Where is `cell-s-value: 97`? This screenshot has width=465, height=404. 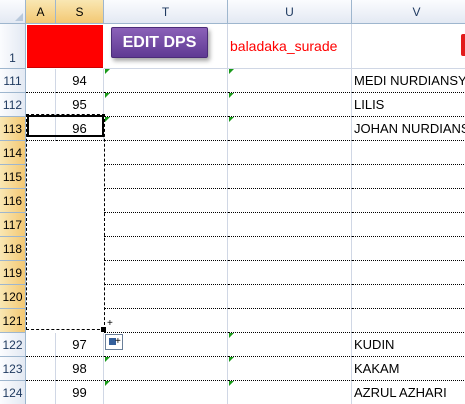
cell-s-value: 97 is located at coordinates (79, 344).